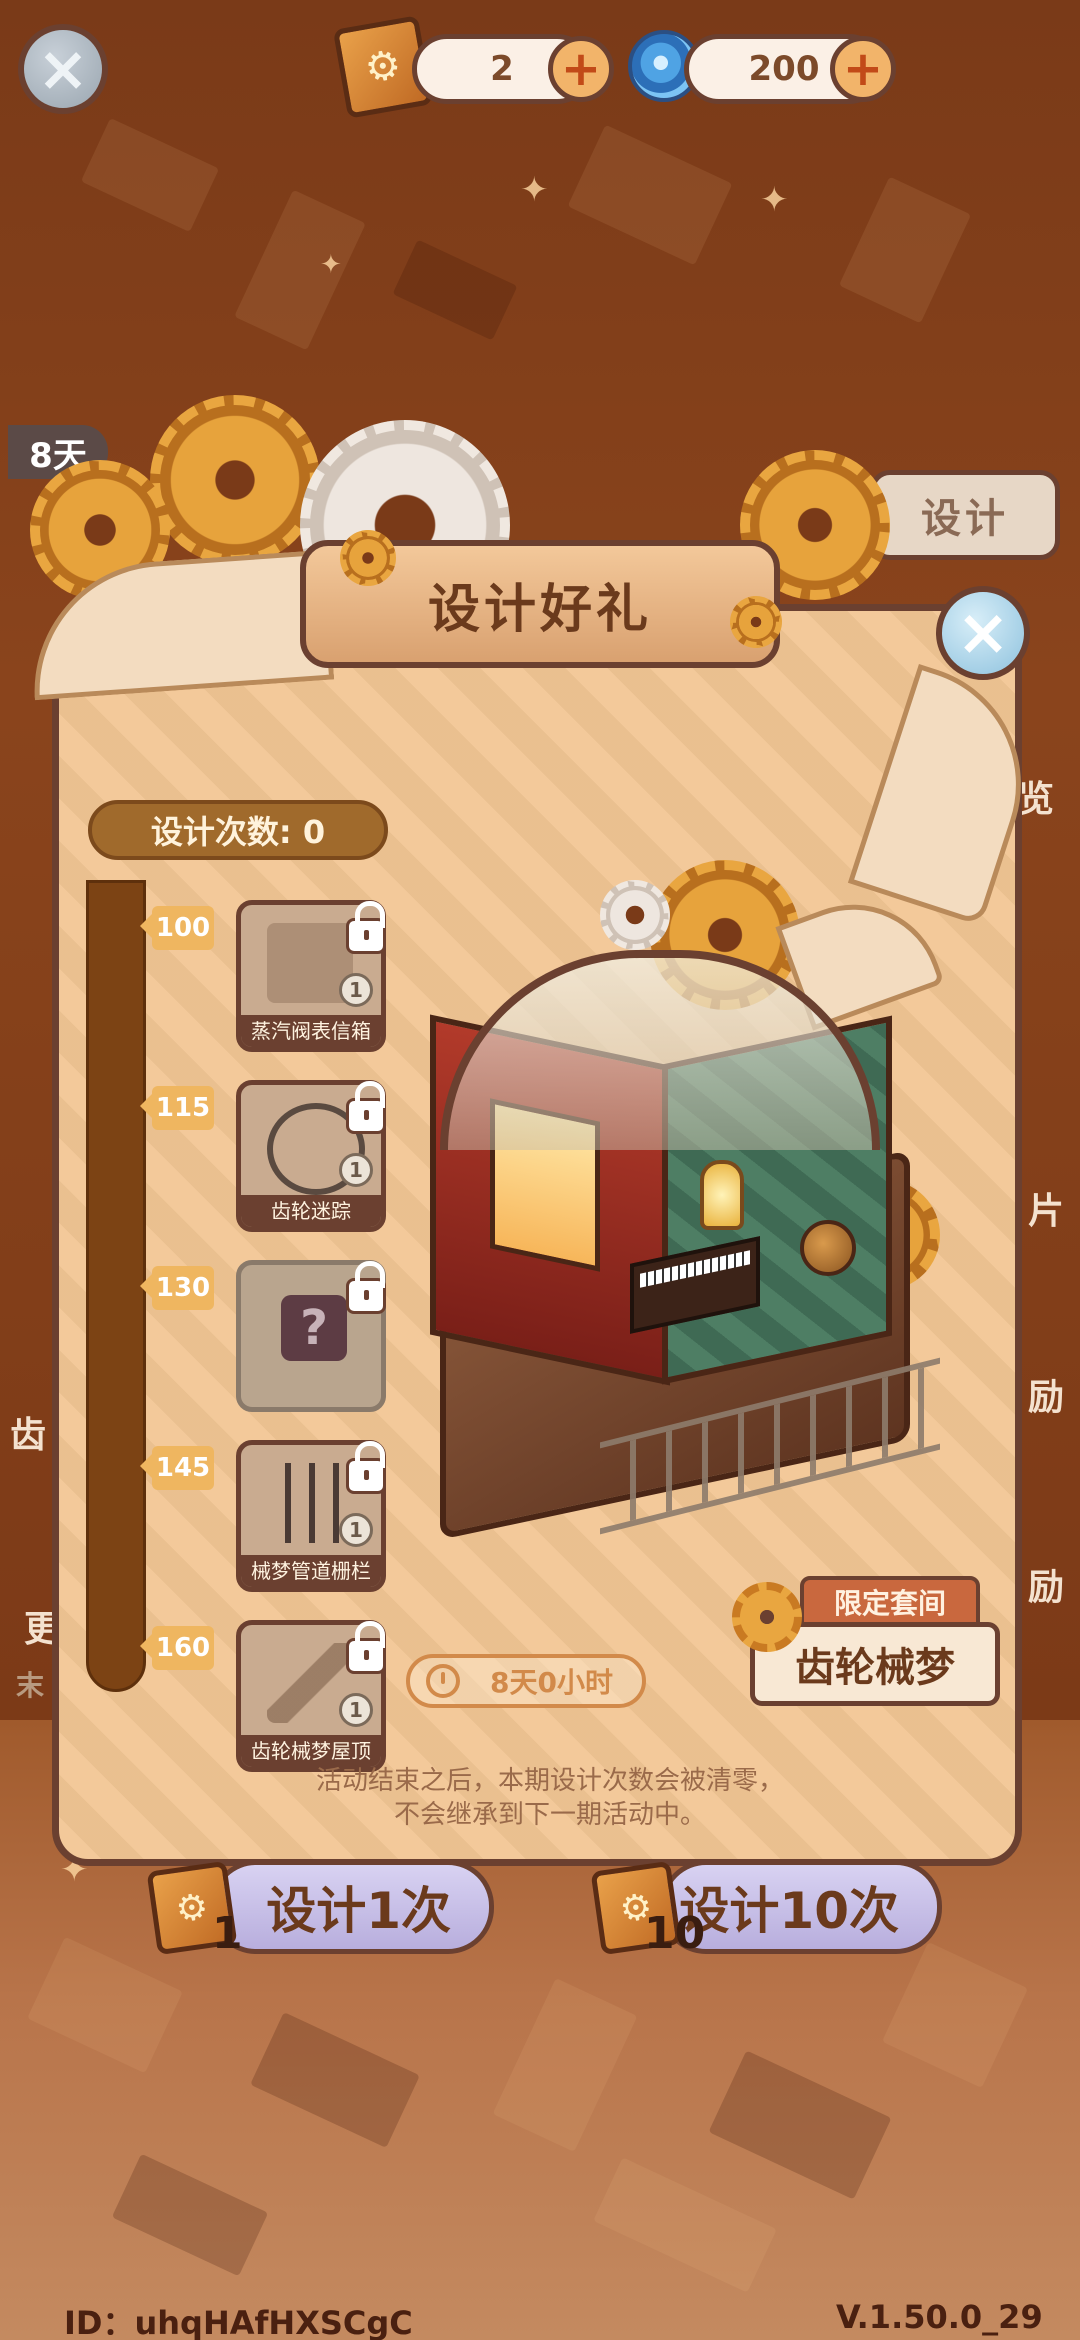 This screenshot has height=2340, width=1080. Describe the element at coordinates (549, 1815) in the screenshot. I see `reset-notice-line: 不会继承到下一期活动中。` at that location.